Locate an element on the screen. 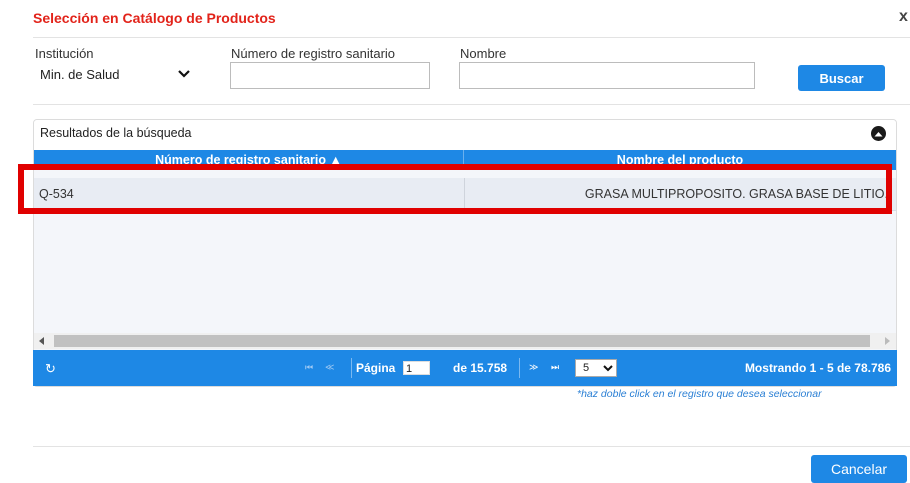  first-page-icon: ⏮ is located at coordinates (309, 367).